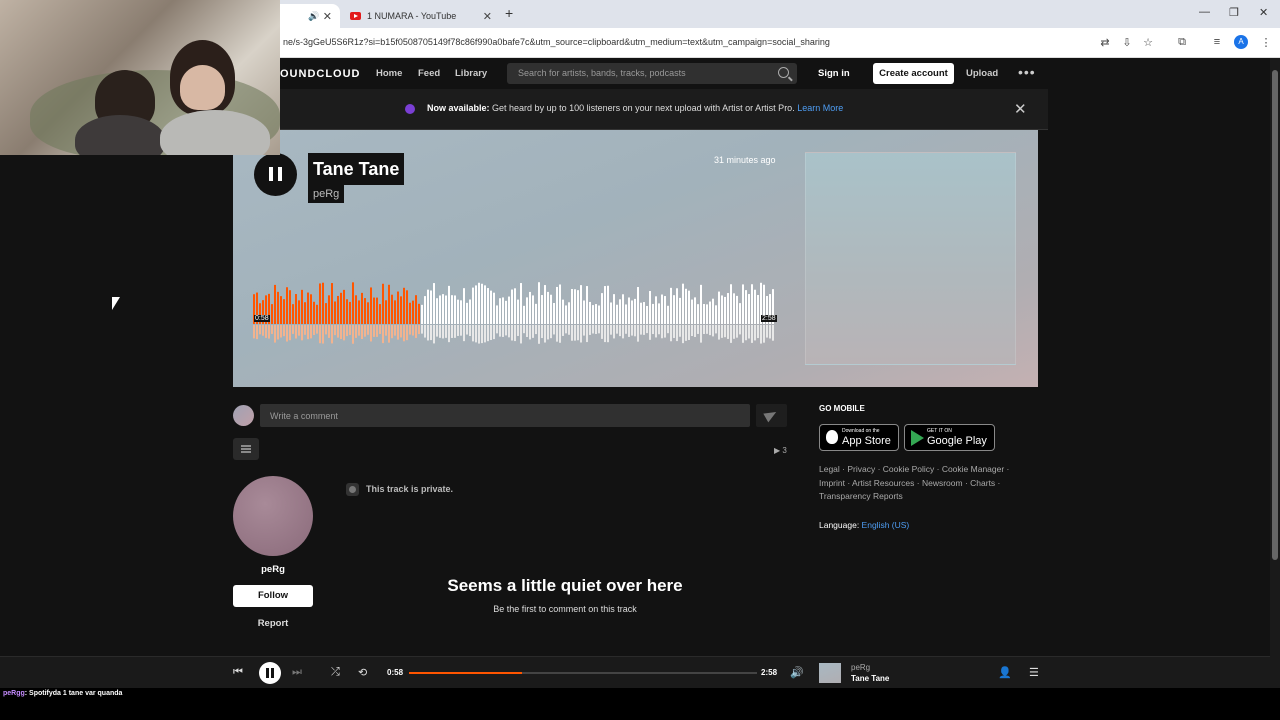 This screenshot has width=1280, height=720. Describe the element at coordinates (421, 16) in the screenshot. I see `tab-youtube: 1 NUMARA - YouTube ✕` at that location.